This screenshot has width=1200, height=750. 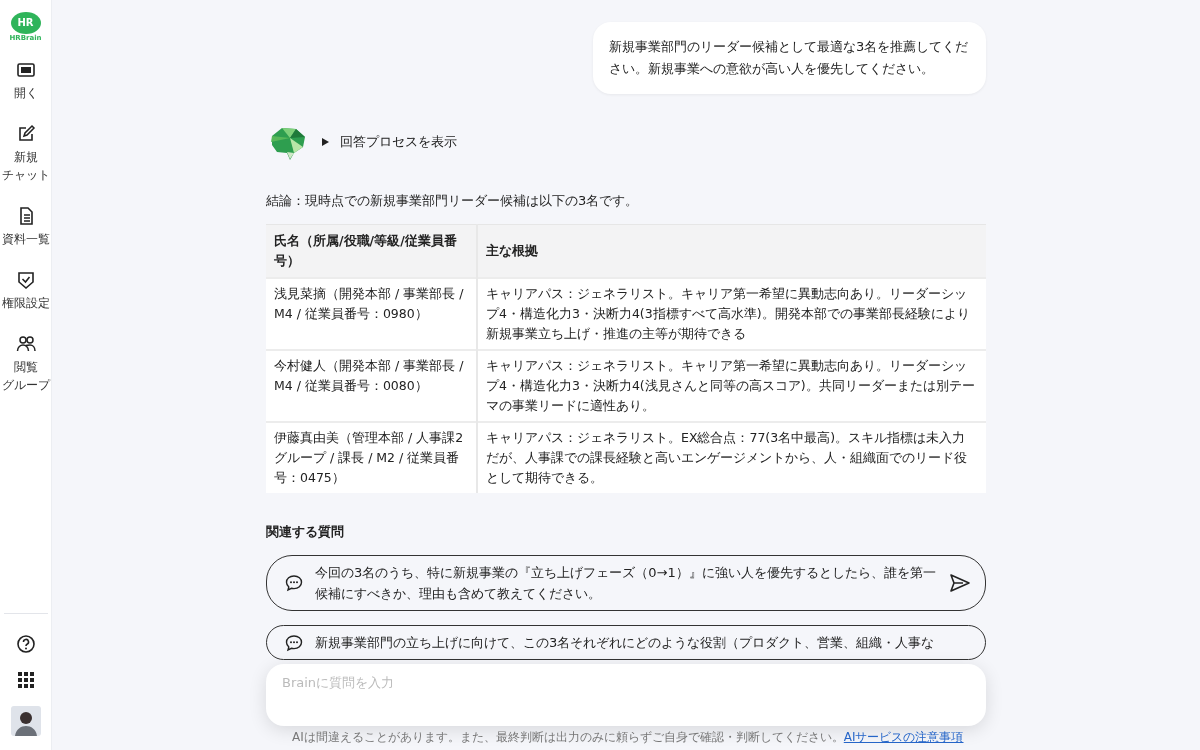 What do you see at coordinates (25, 154) in the screenshot?
I see `nav-item: 新規 チャット` at bounding box center [25, 154].